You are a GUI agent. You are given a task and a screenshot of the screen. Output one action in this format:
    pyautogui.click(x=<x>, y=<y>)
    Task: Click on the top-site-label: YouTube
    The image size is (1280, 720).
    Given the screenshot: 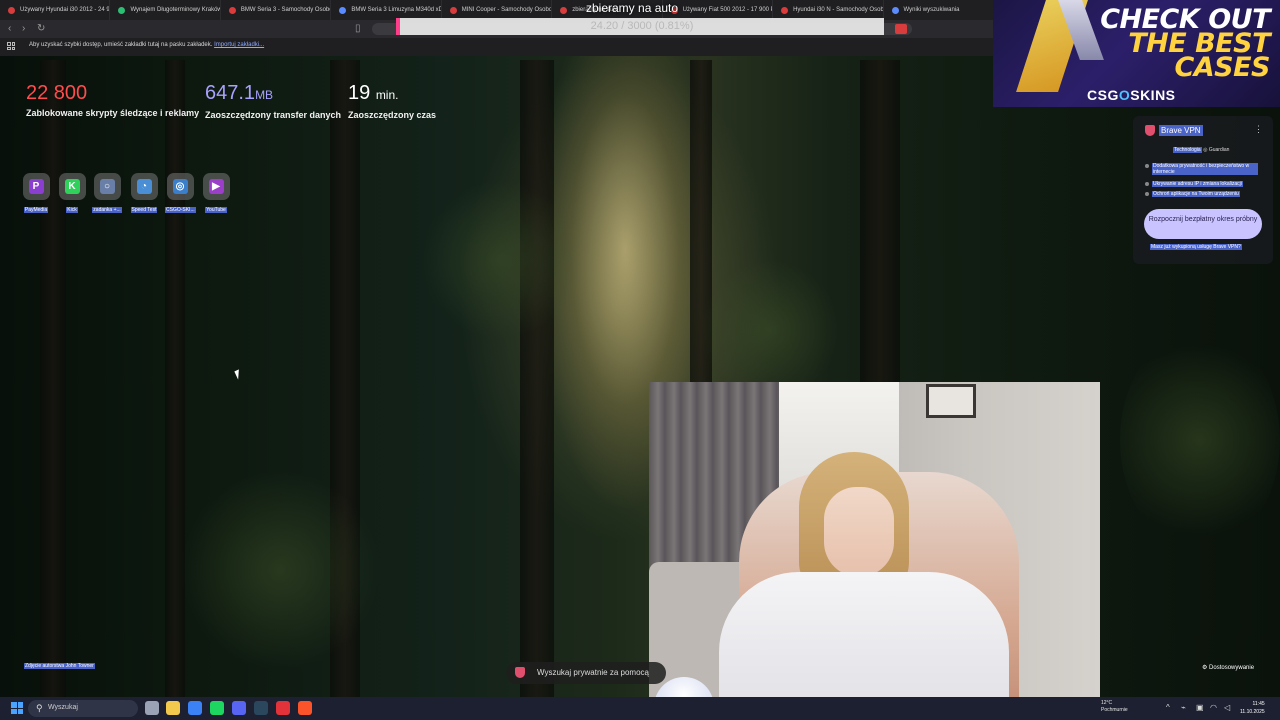 What is the action you would take?
    pyautogui.click(x=216, y=210)
    